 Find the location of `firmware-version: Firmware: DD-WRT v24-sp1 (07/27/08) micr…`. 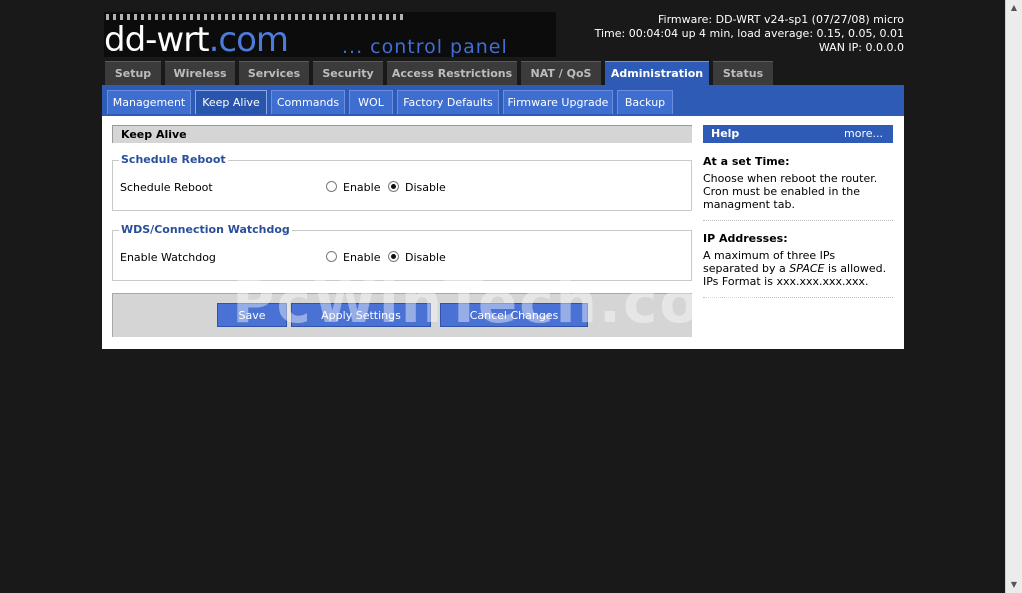

firmware-version: Firmware: DD-WRT v24-sp1 (07/27/08) micr… is located at coordinates (780, 19).